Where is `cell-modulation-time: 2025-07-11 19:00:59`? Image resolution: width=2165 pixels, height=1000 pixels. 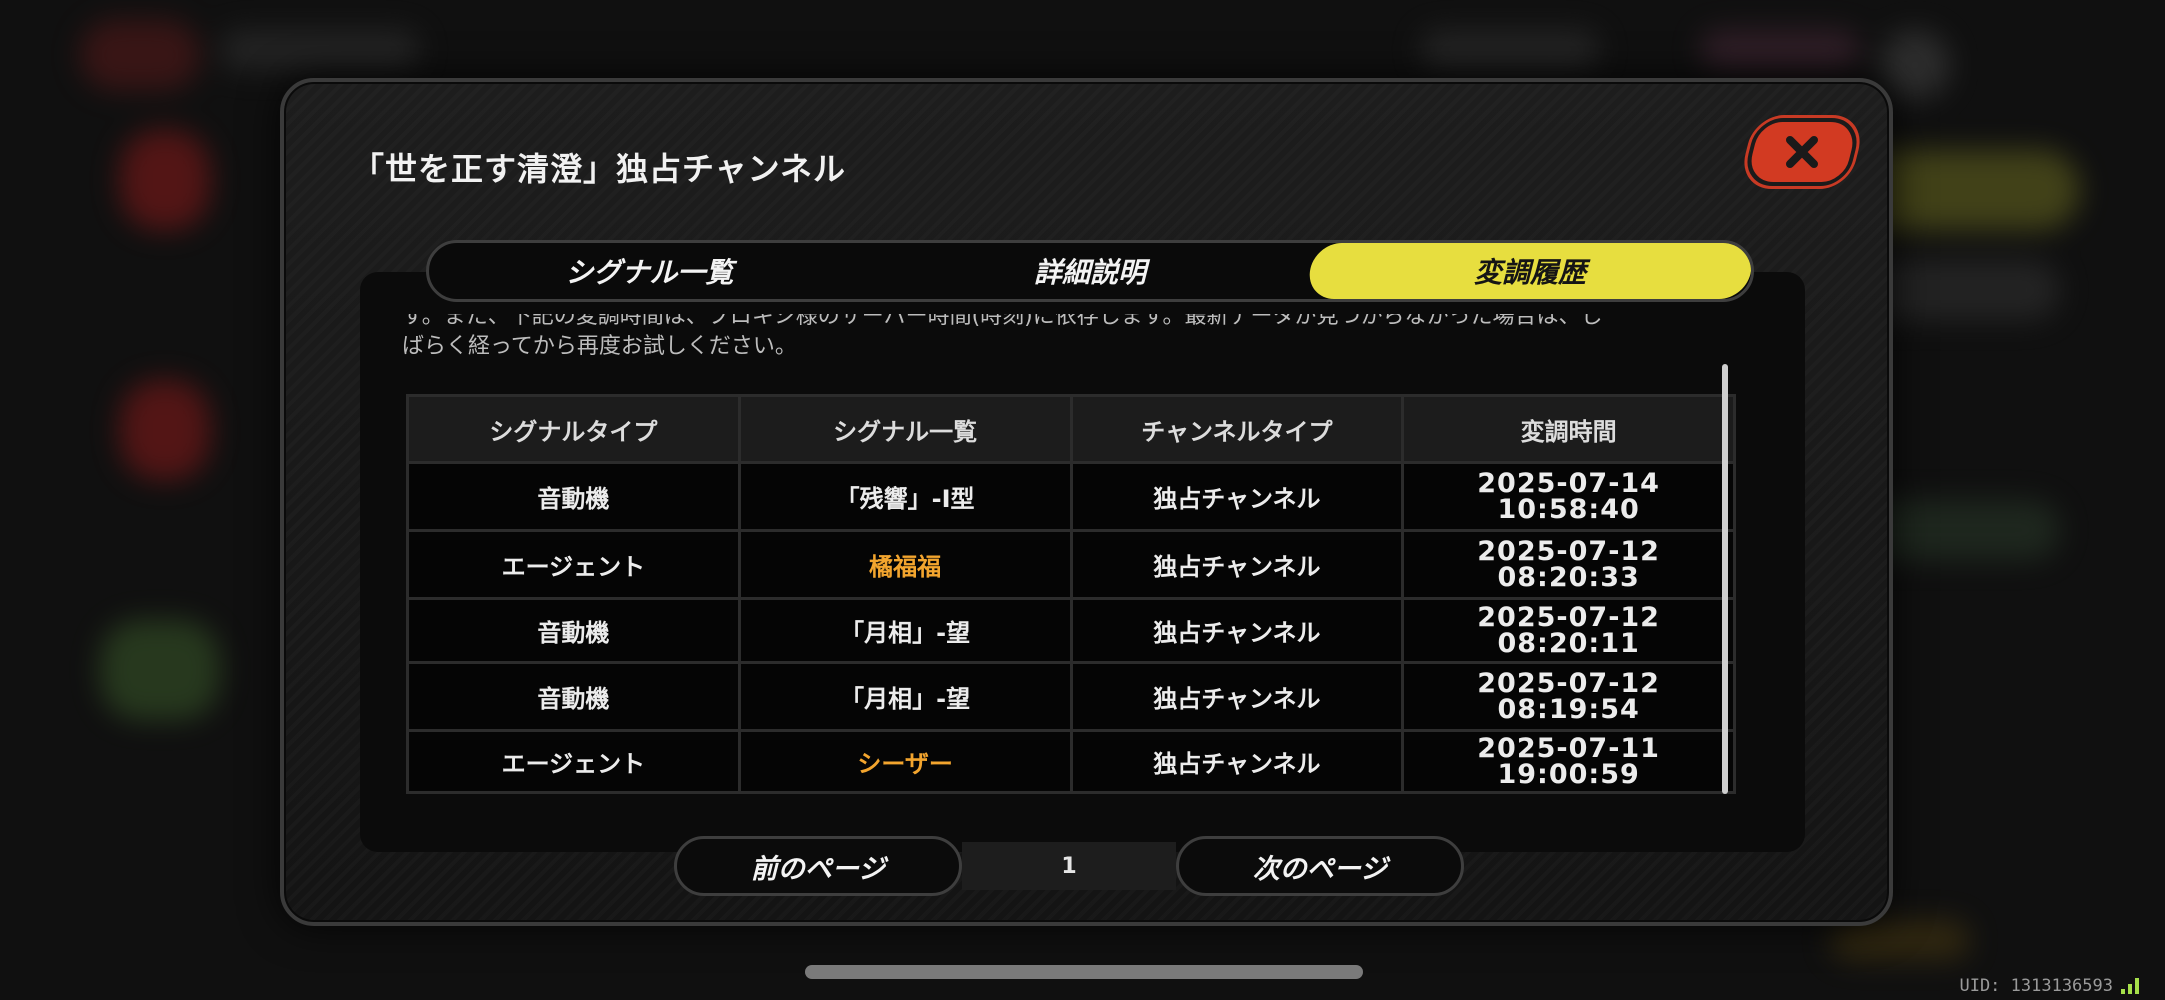 cell-modulation-time: 2025-07-11 19:00:59 is located at coordinates (1568, 761).